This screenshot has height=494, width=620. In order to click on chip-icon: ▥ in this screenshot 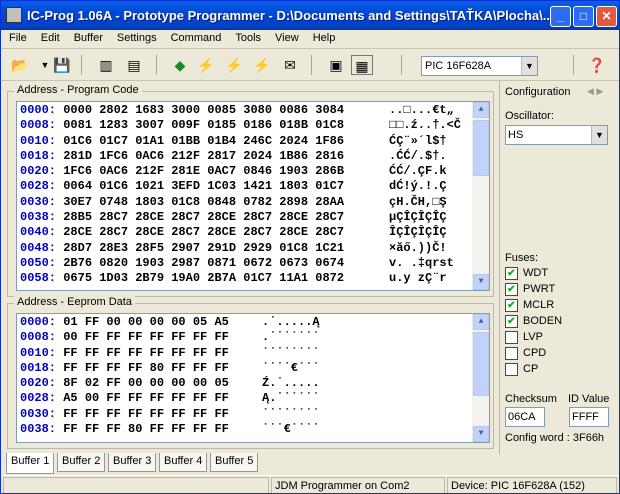, I will do `click(106, 65)`.